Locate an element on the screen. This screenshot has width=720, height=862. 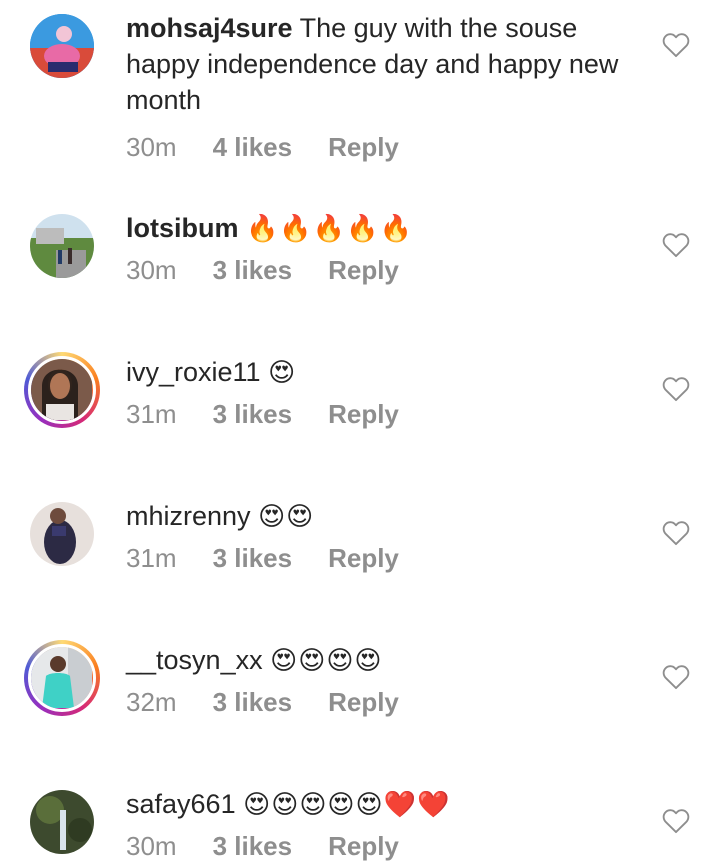
comment-emoji: 🔥🔥🔥🔥🔥 is located at coordinates (329, 229).